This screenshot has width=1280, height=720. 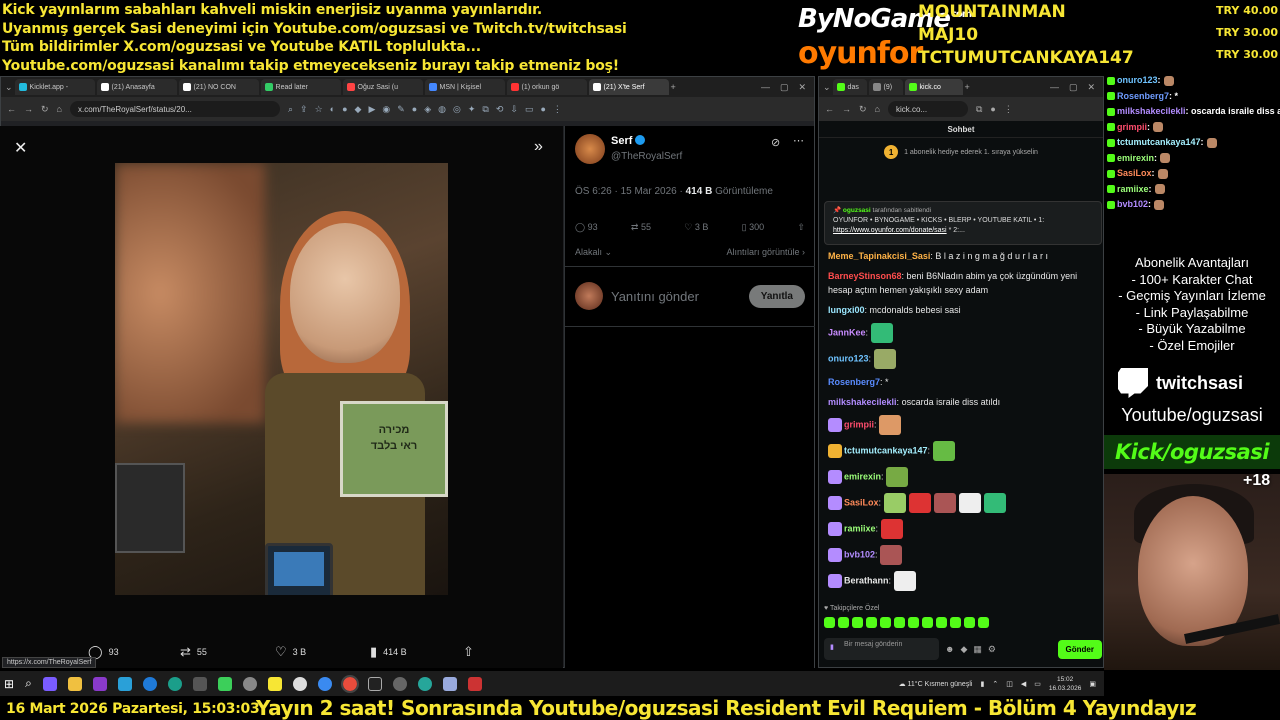 I want to click on repost-action: ⇄ 55, so click(x=193, y=652).